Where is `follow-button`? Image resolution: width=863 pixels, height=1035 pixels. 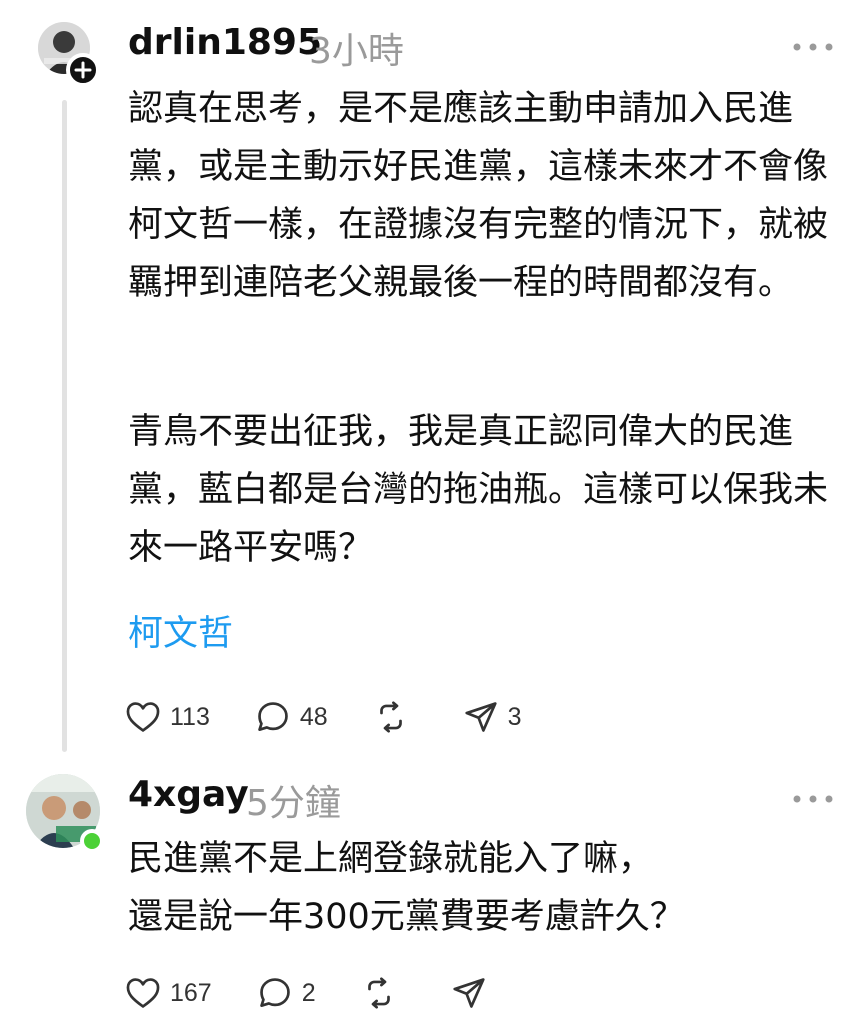 follow-button is located at coordinates (83, 70).